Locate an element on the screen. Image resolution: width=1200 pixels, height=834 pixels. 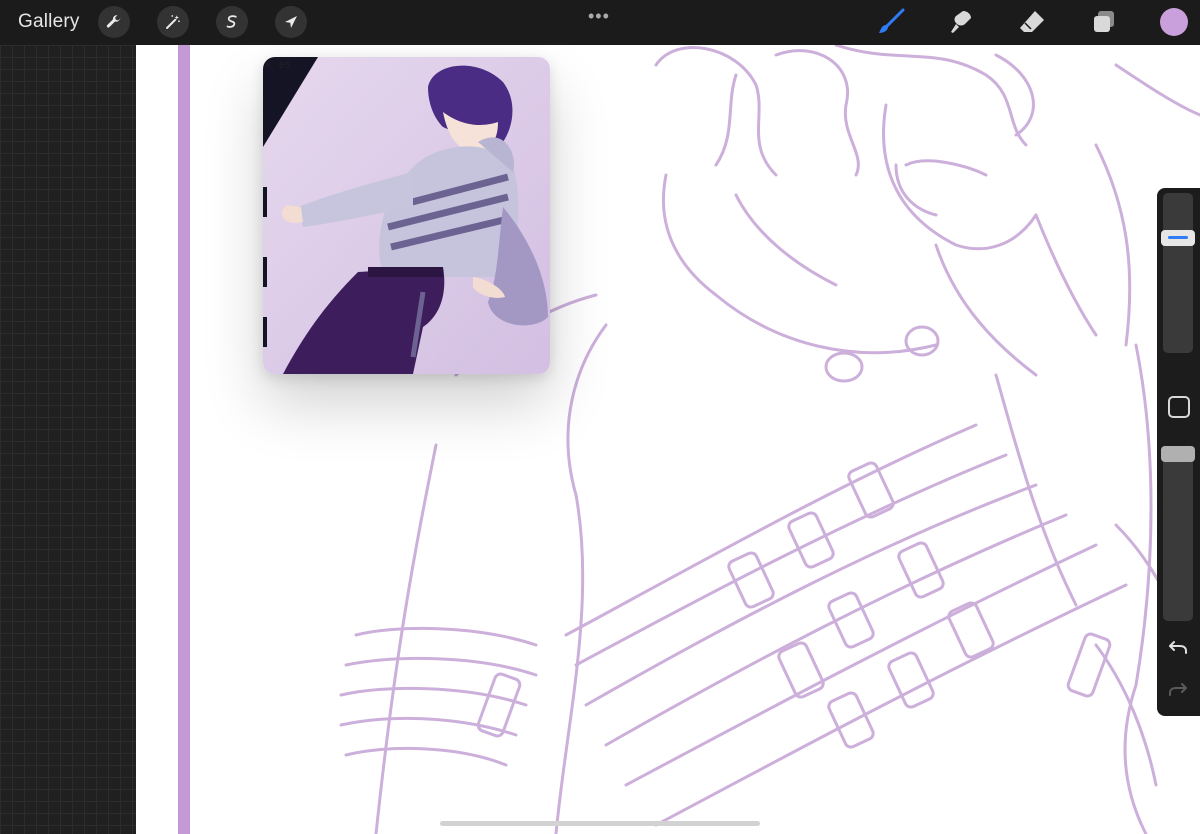
eraser-icon is located at coordinates (1032, 21).